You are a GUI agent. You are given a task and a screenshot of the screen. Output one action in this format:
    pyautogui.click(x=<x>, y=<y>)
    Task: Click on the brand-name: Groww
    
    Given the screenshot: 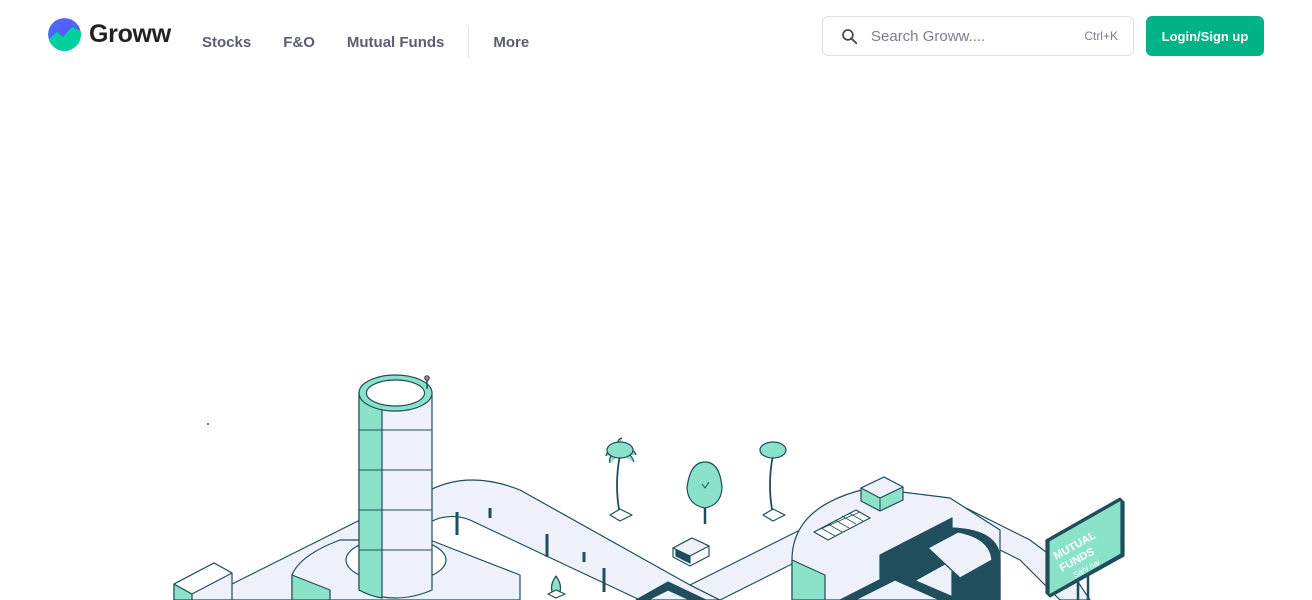 What is the action you would take?
    pyautogui.click(x=130, y=34)
    